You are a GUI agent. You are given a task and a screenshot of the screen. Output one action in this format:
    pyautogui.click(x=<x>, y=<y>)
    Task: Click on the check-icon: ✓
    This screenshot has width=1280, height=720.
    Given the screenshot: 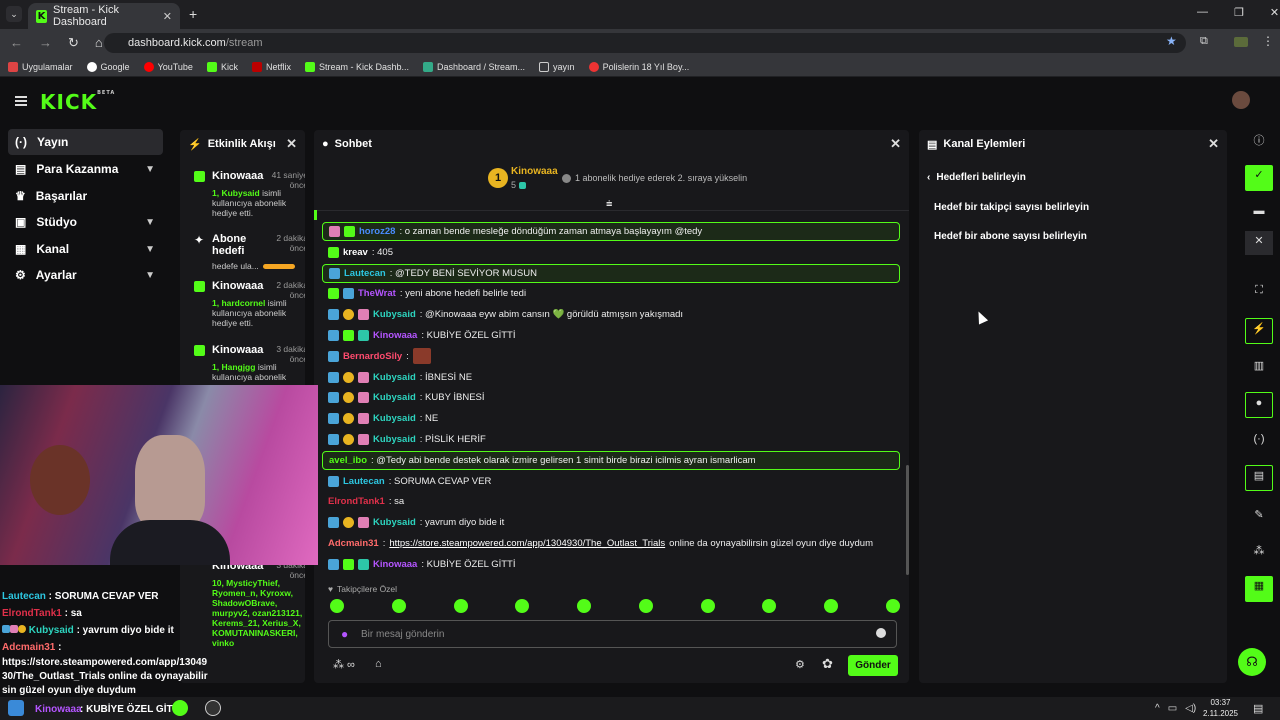 What is the action you would take?
    pyautogui.click(x=1259, y=178)
    